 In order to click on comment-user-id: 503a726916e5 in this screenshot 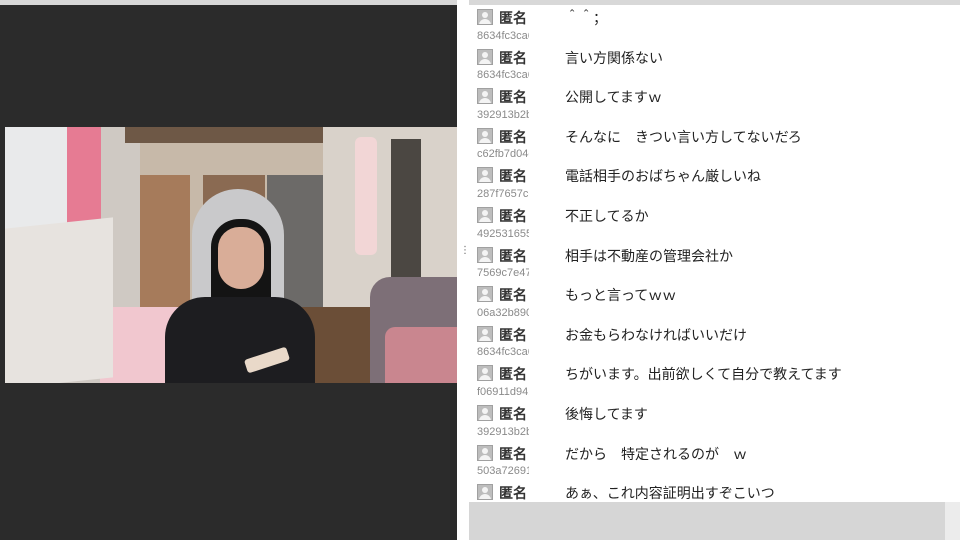, I will do `click(503, 471)`.